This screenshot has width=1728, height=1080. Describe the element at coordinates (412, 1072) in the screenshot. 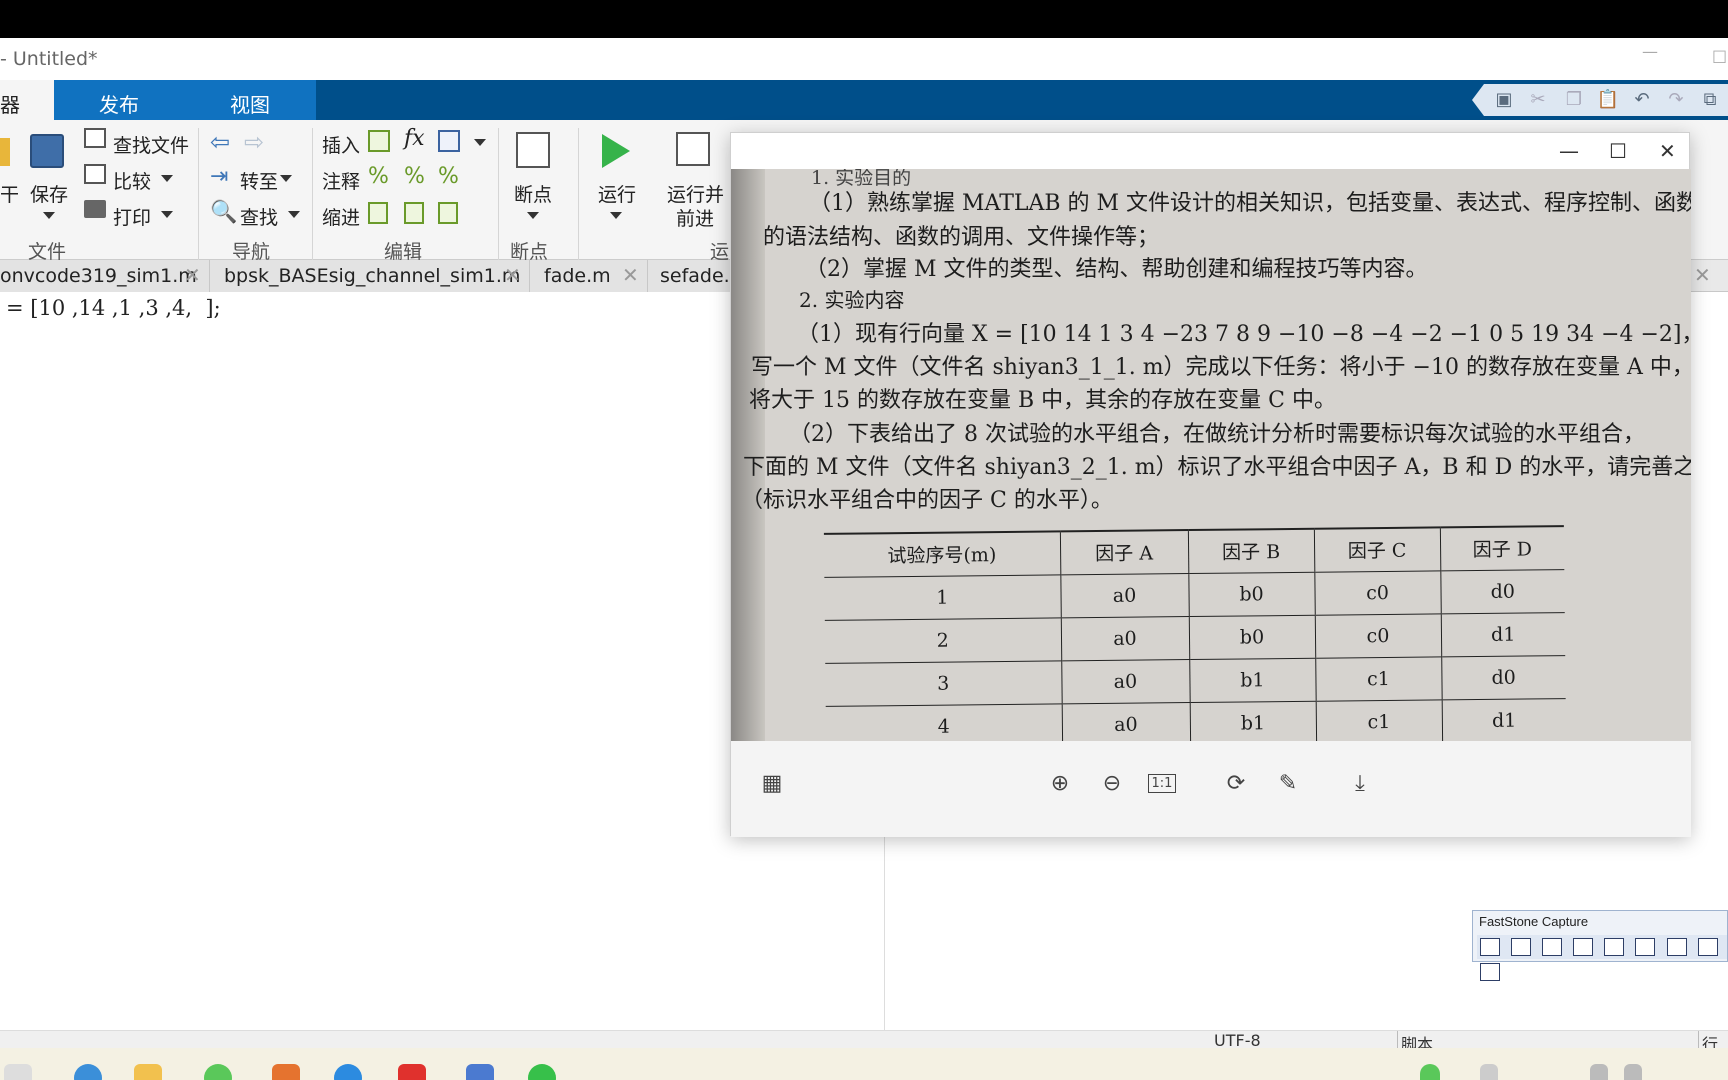

I see `wps-icon` at that location.